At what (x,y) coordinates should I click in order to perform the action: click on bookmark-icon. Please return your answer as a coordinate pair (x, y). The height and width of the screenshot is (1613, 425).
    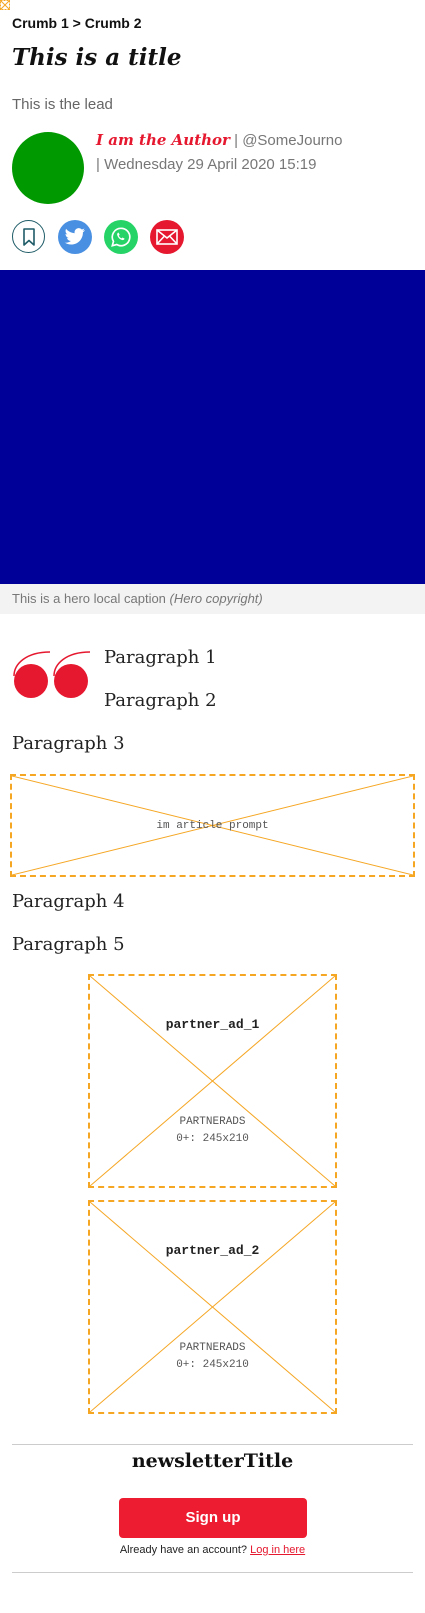
    Looking at the image, I should click on (28, 236).